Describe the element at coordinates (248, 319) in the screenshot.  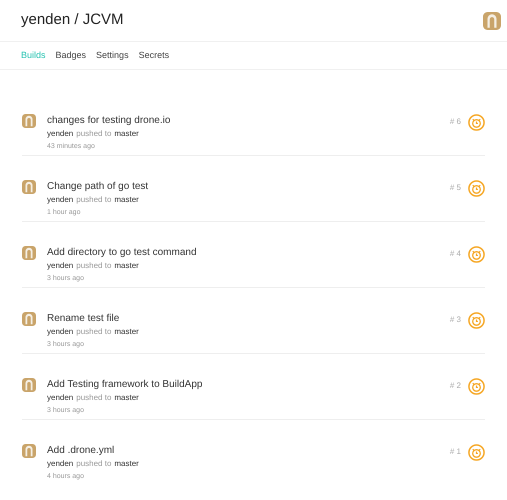
I see `commit-message: Rename test file` at that location.